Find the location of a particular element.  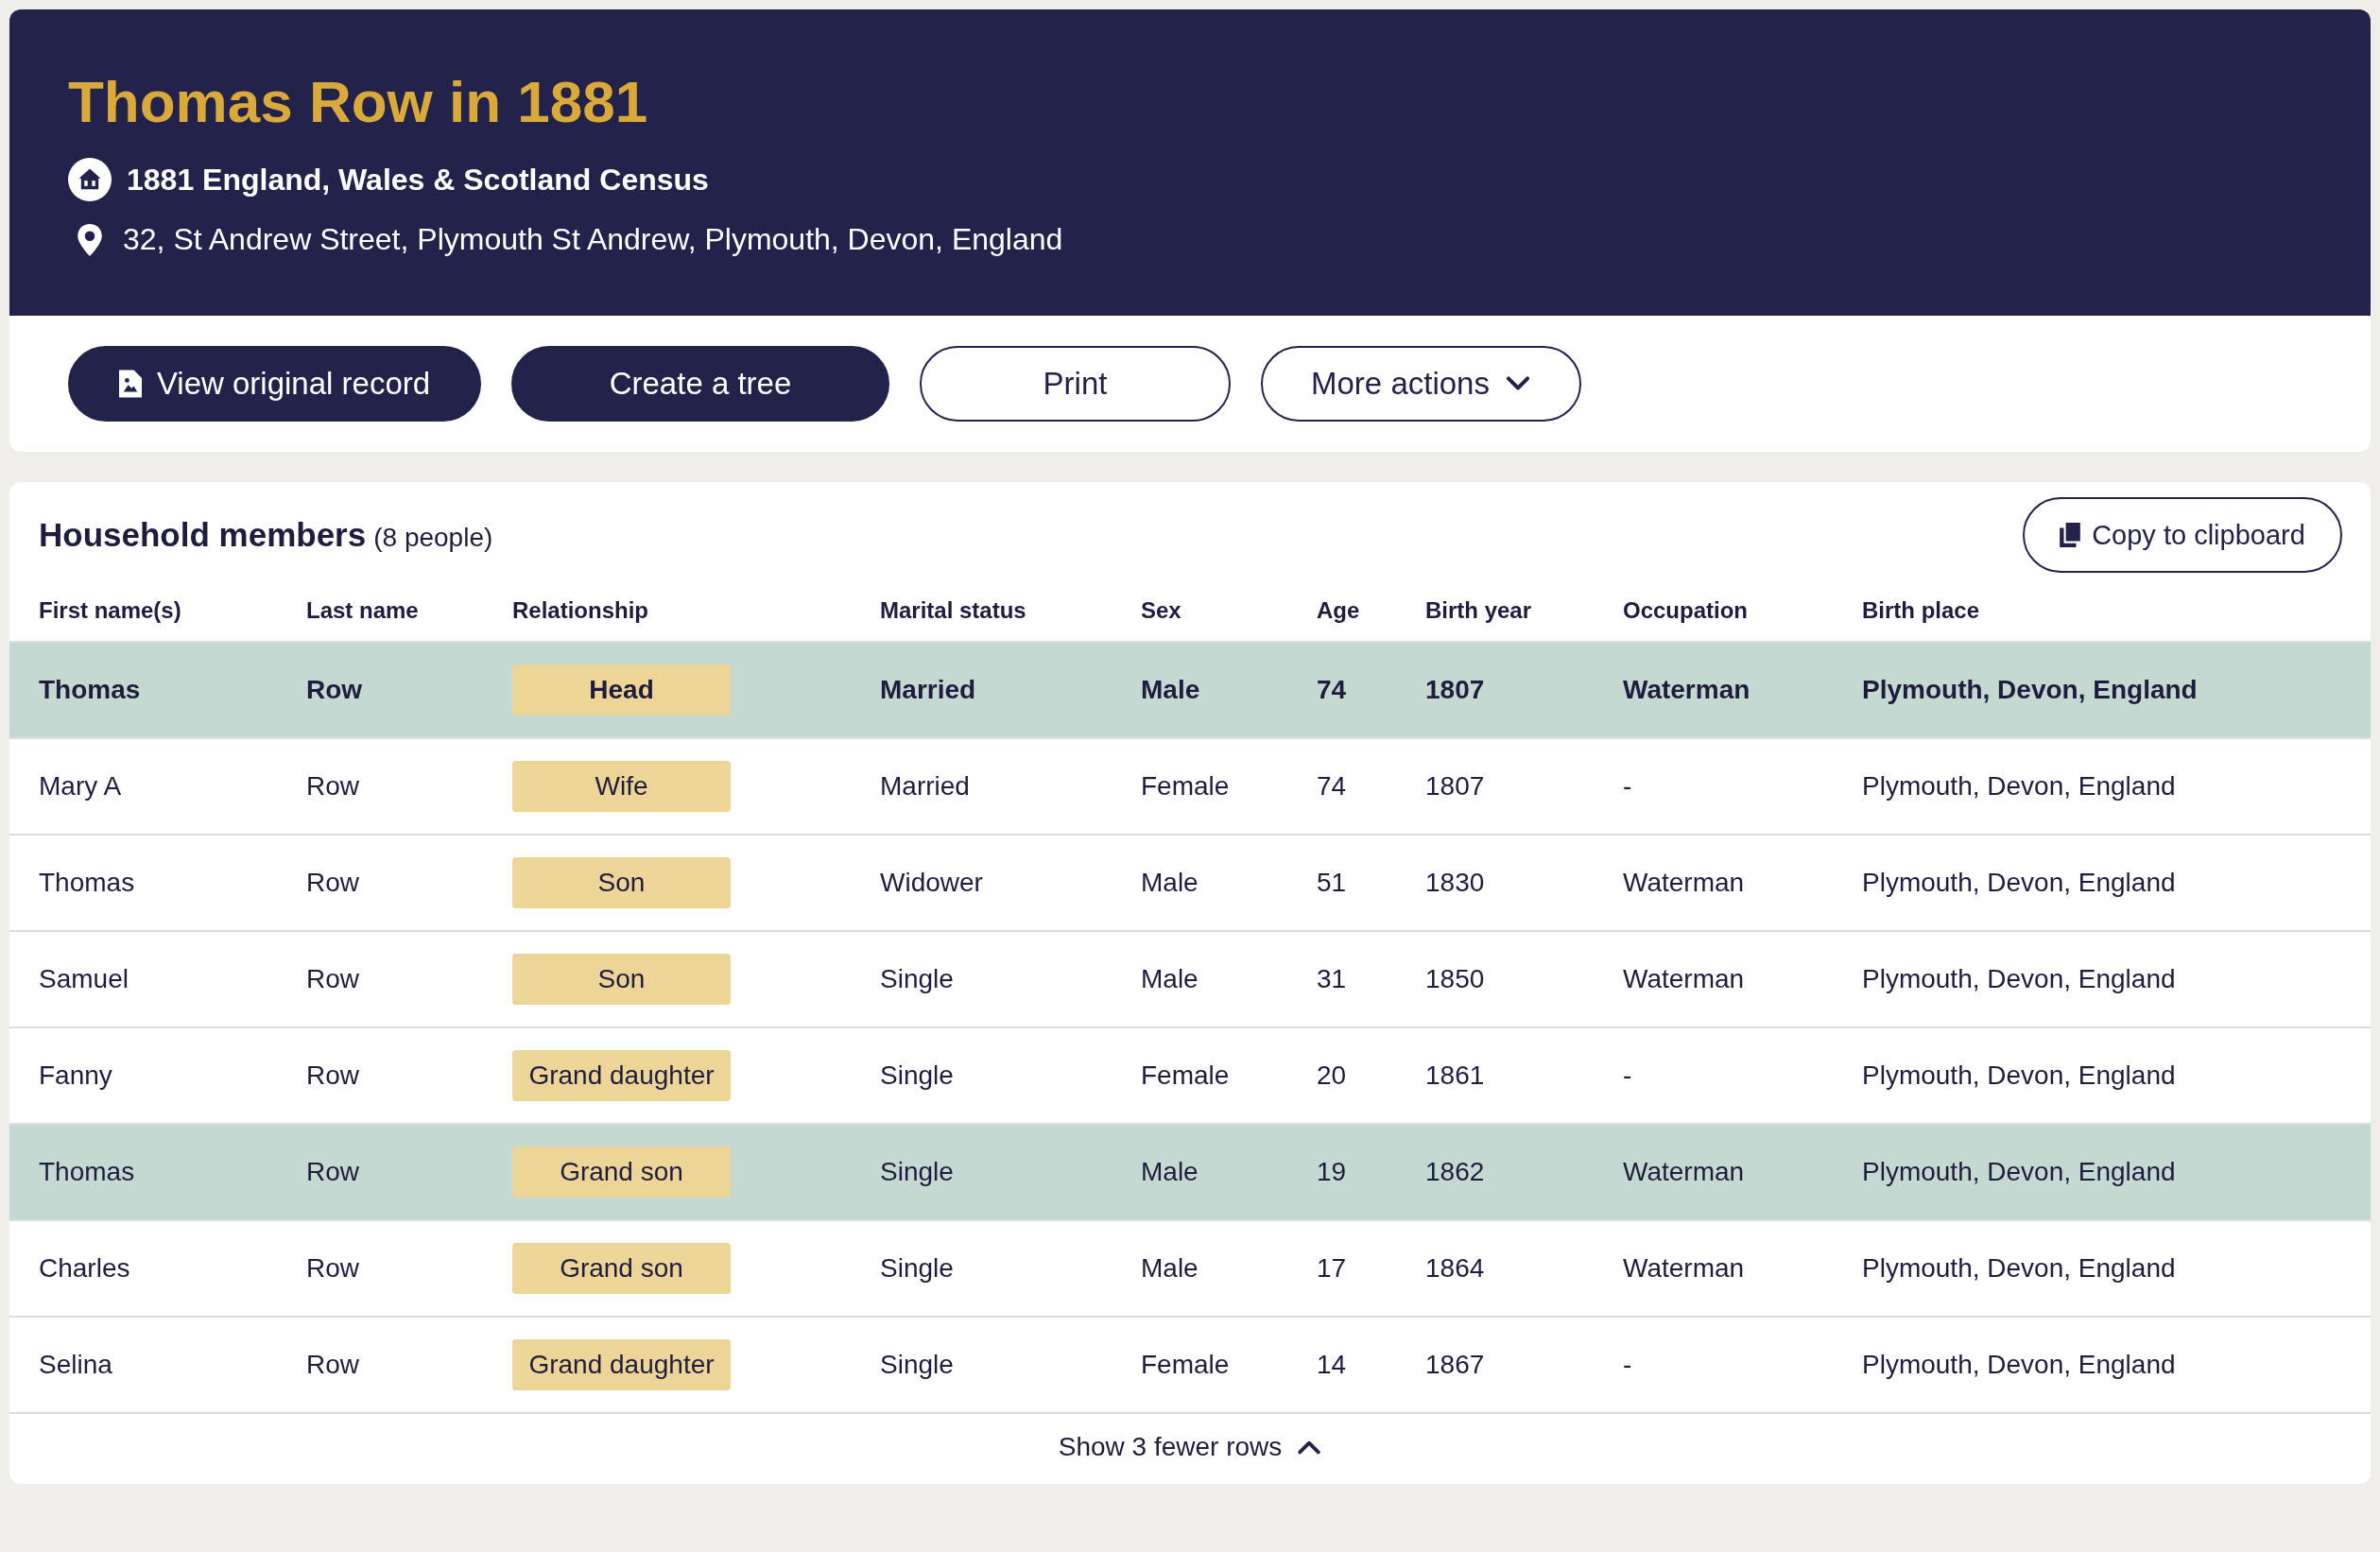

show-fewer-rows-link: Show 3 fewer rows is located at coordinates (1190, 1447).